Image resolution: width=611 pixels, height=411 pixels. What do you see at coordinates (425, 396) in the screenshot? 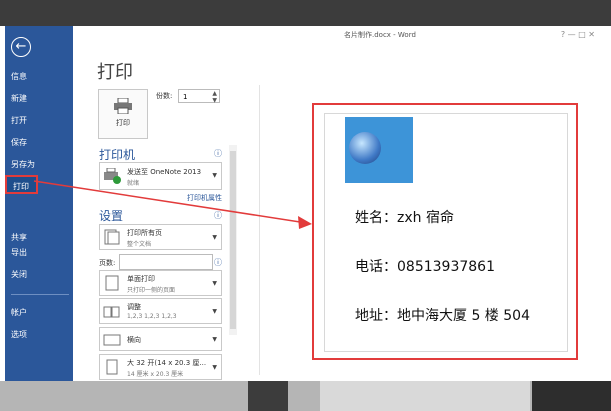
I see `bottom-strip-light` at bounding box center [425, 396].